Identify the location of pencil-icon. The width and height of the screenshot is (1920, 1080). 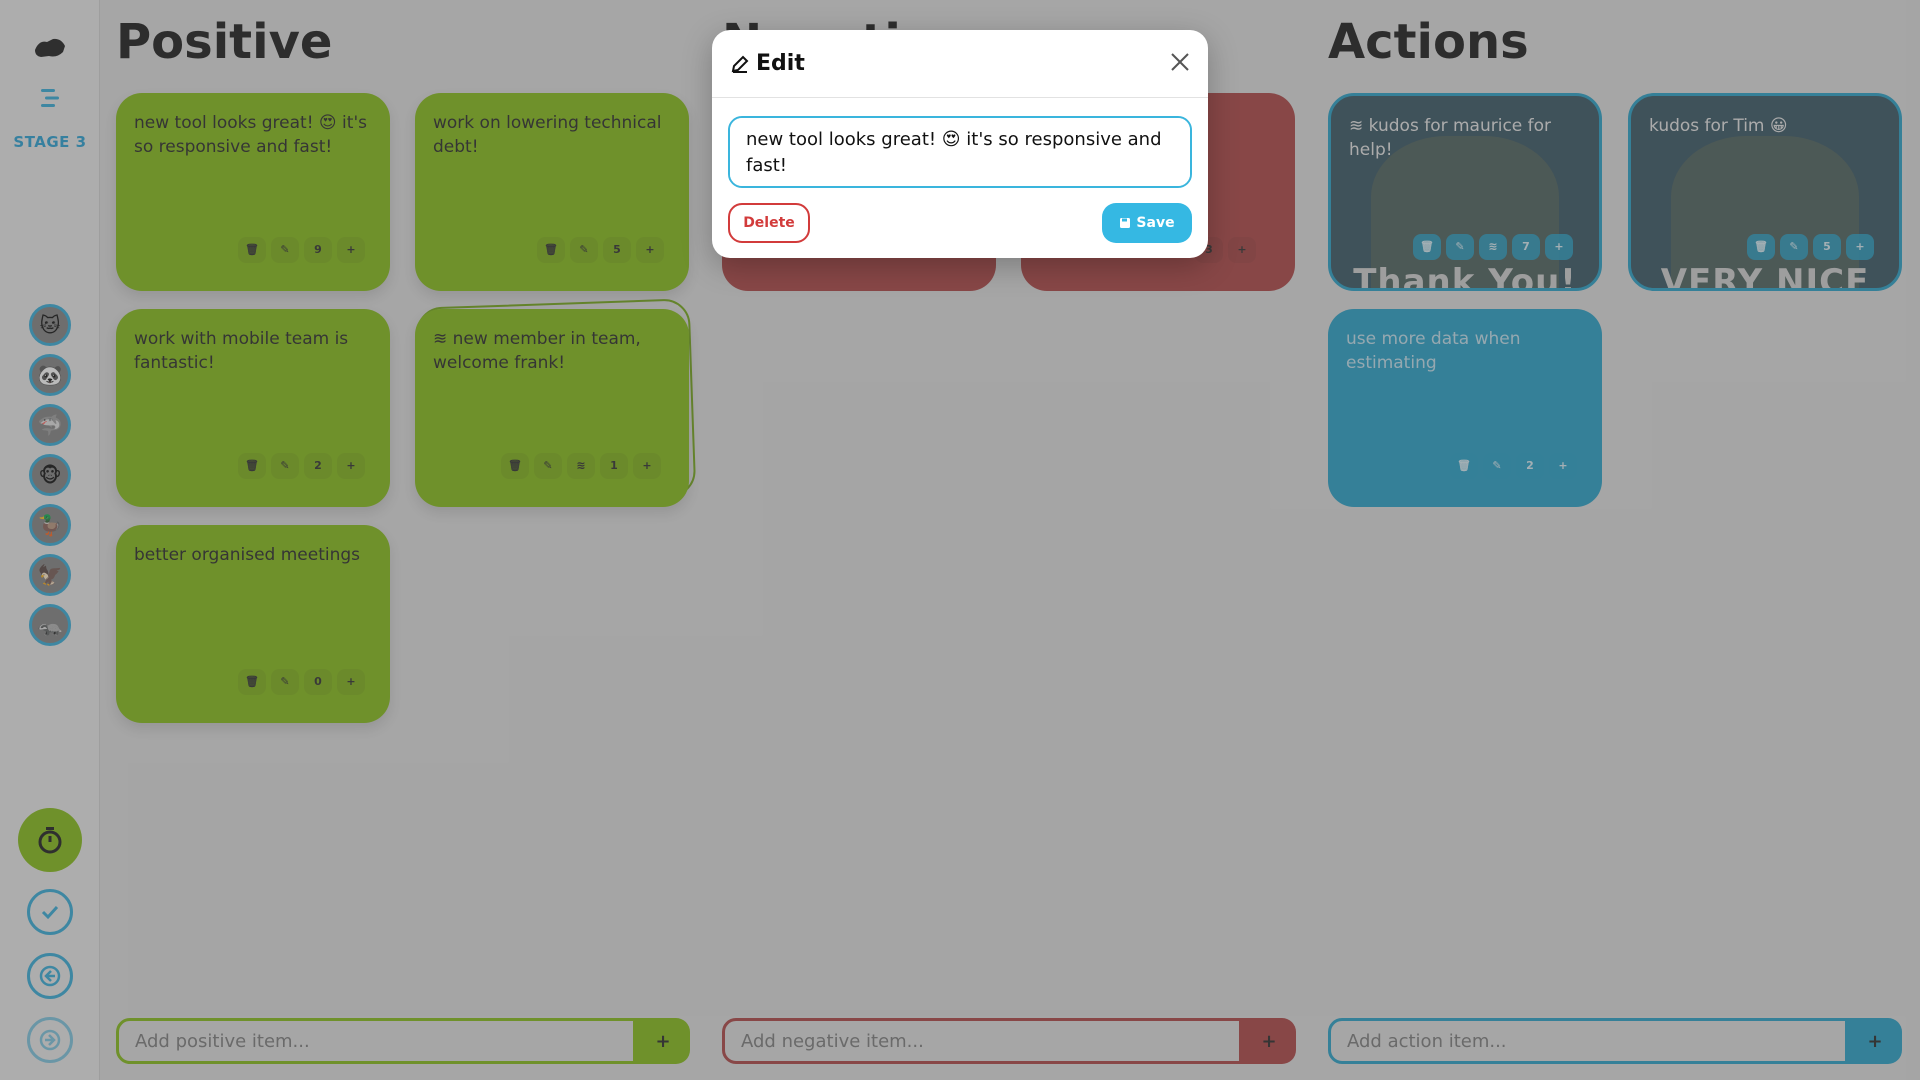
(740, 64).